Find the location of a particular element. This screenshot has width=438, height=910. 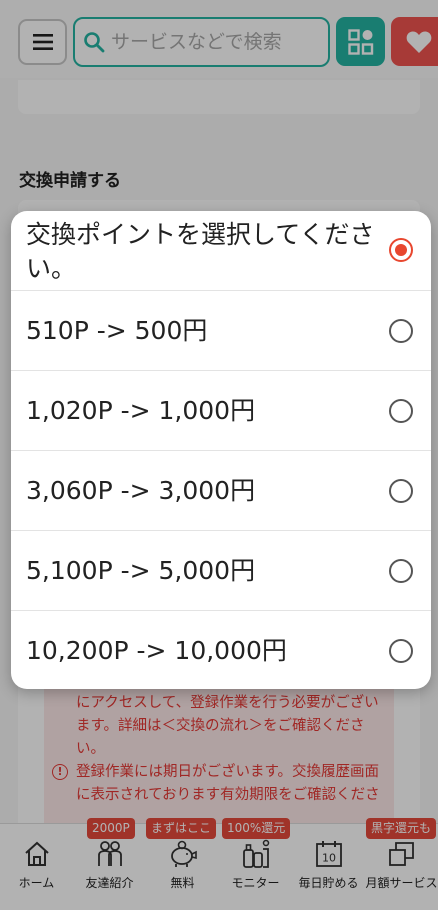

option-label: 5,100P -> 5,000円 is located at coordinates (141, 570).